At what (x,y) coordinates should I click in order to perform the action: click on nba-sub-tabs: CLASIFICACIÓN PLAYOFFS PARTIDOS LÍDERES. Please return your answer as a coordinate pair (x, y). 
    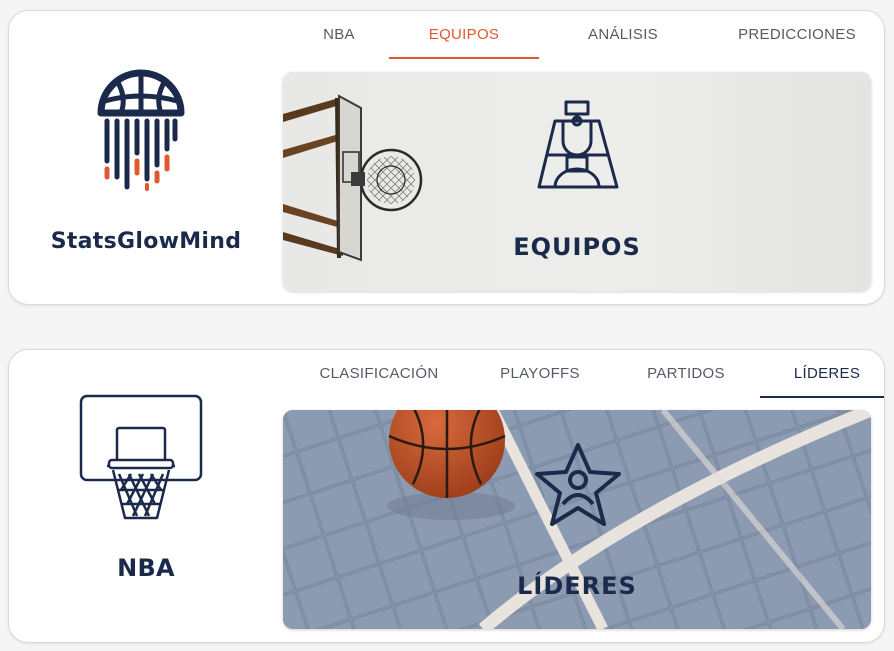
    Looking at the image, I should click on (585, 374).